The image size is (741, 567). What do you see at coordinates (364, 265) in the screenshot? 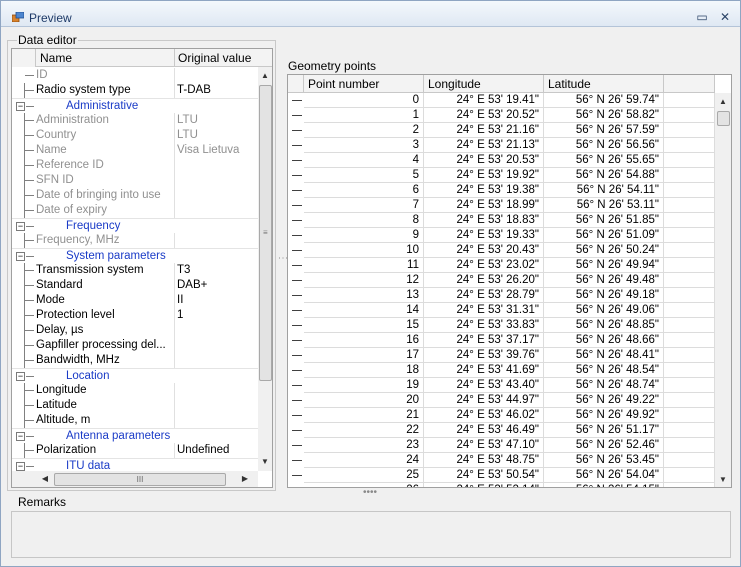
I see `point-number-cell: 11` at bounding box center [364, 265].